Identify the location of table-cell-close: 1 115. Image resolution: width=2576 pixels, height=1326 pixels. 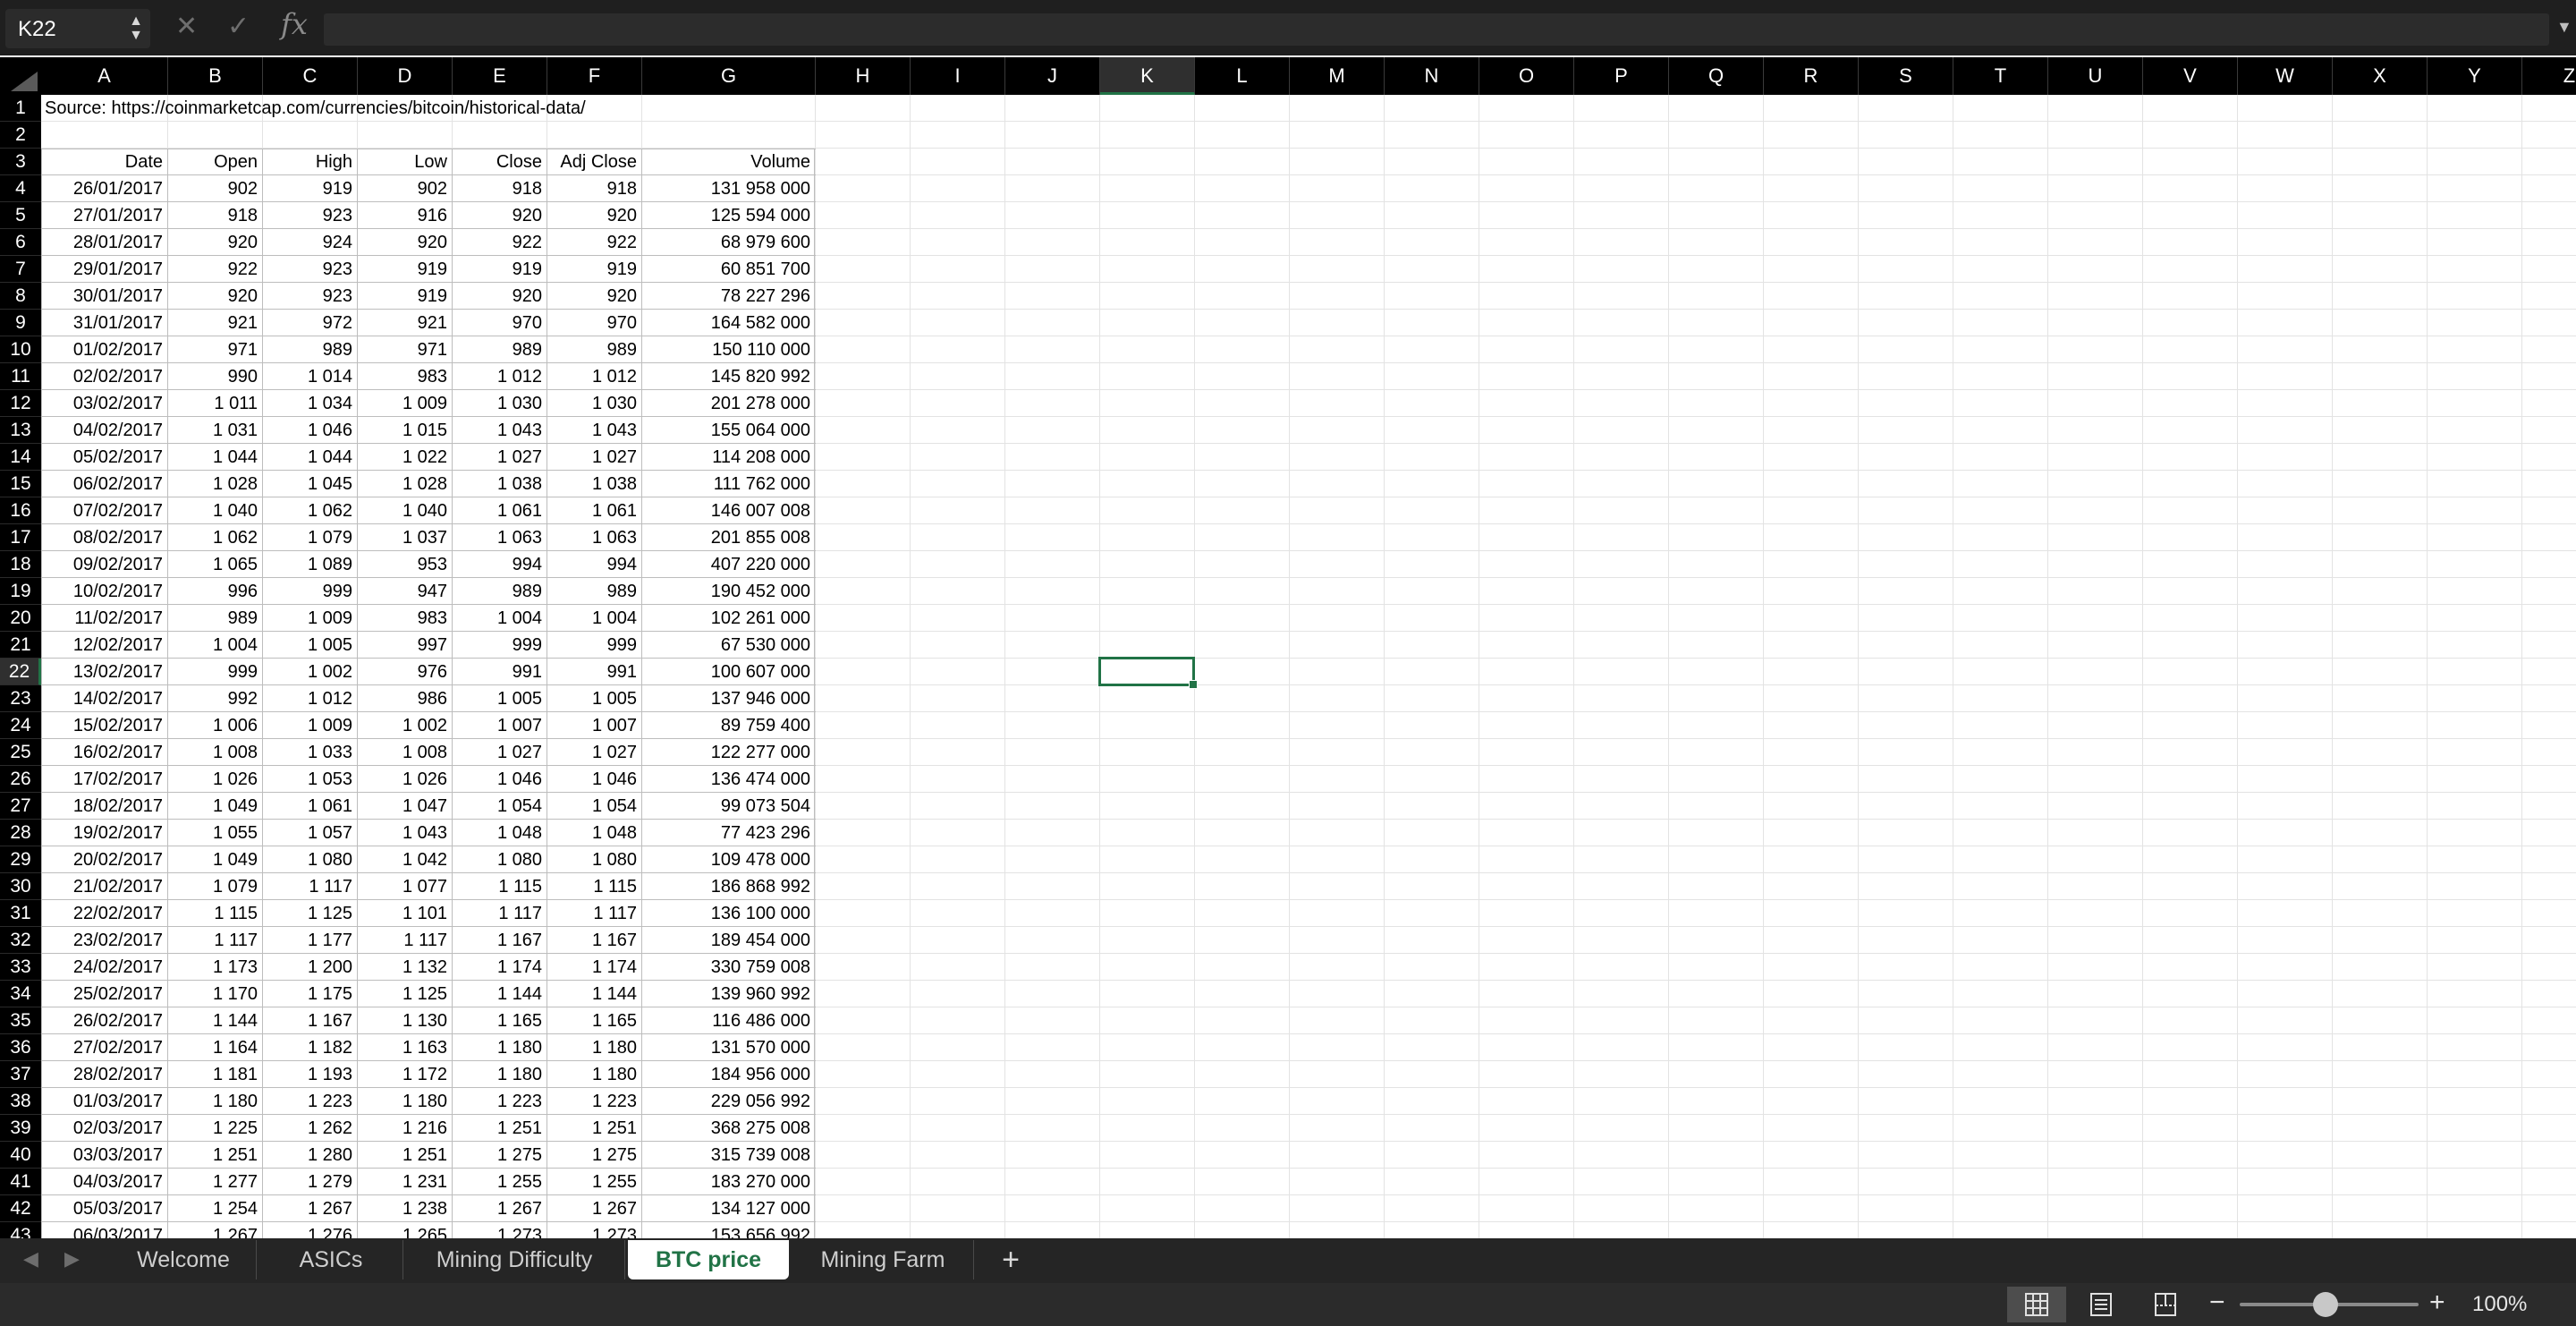
(500, 887).